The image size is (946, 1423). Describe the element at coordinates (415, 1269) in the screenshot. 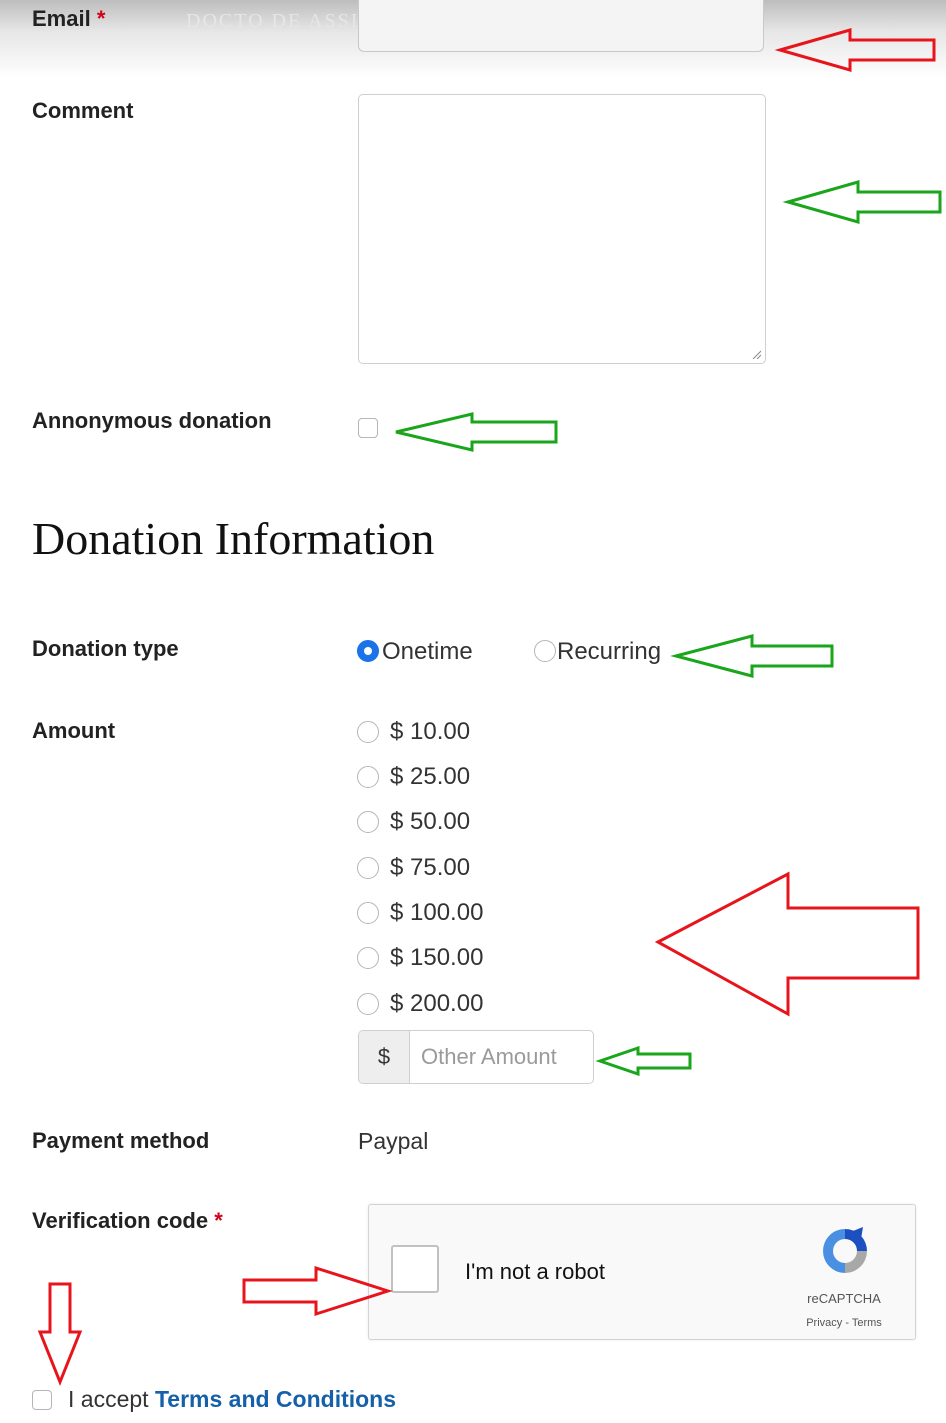

I see `recaptcha-checkbox` at that location.